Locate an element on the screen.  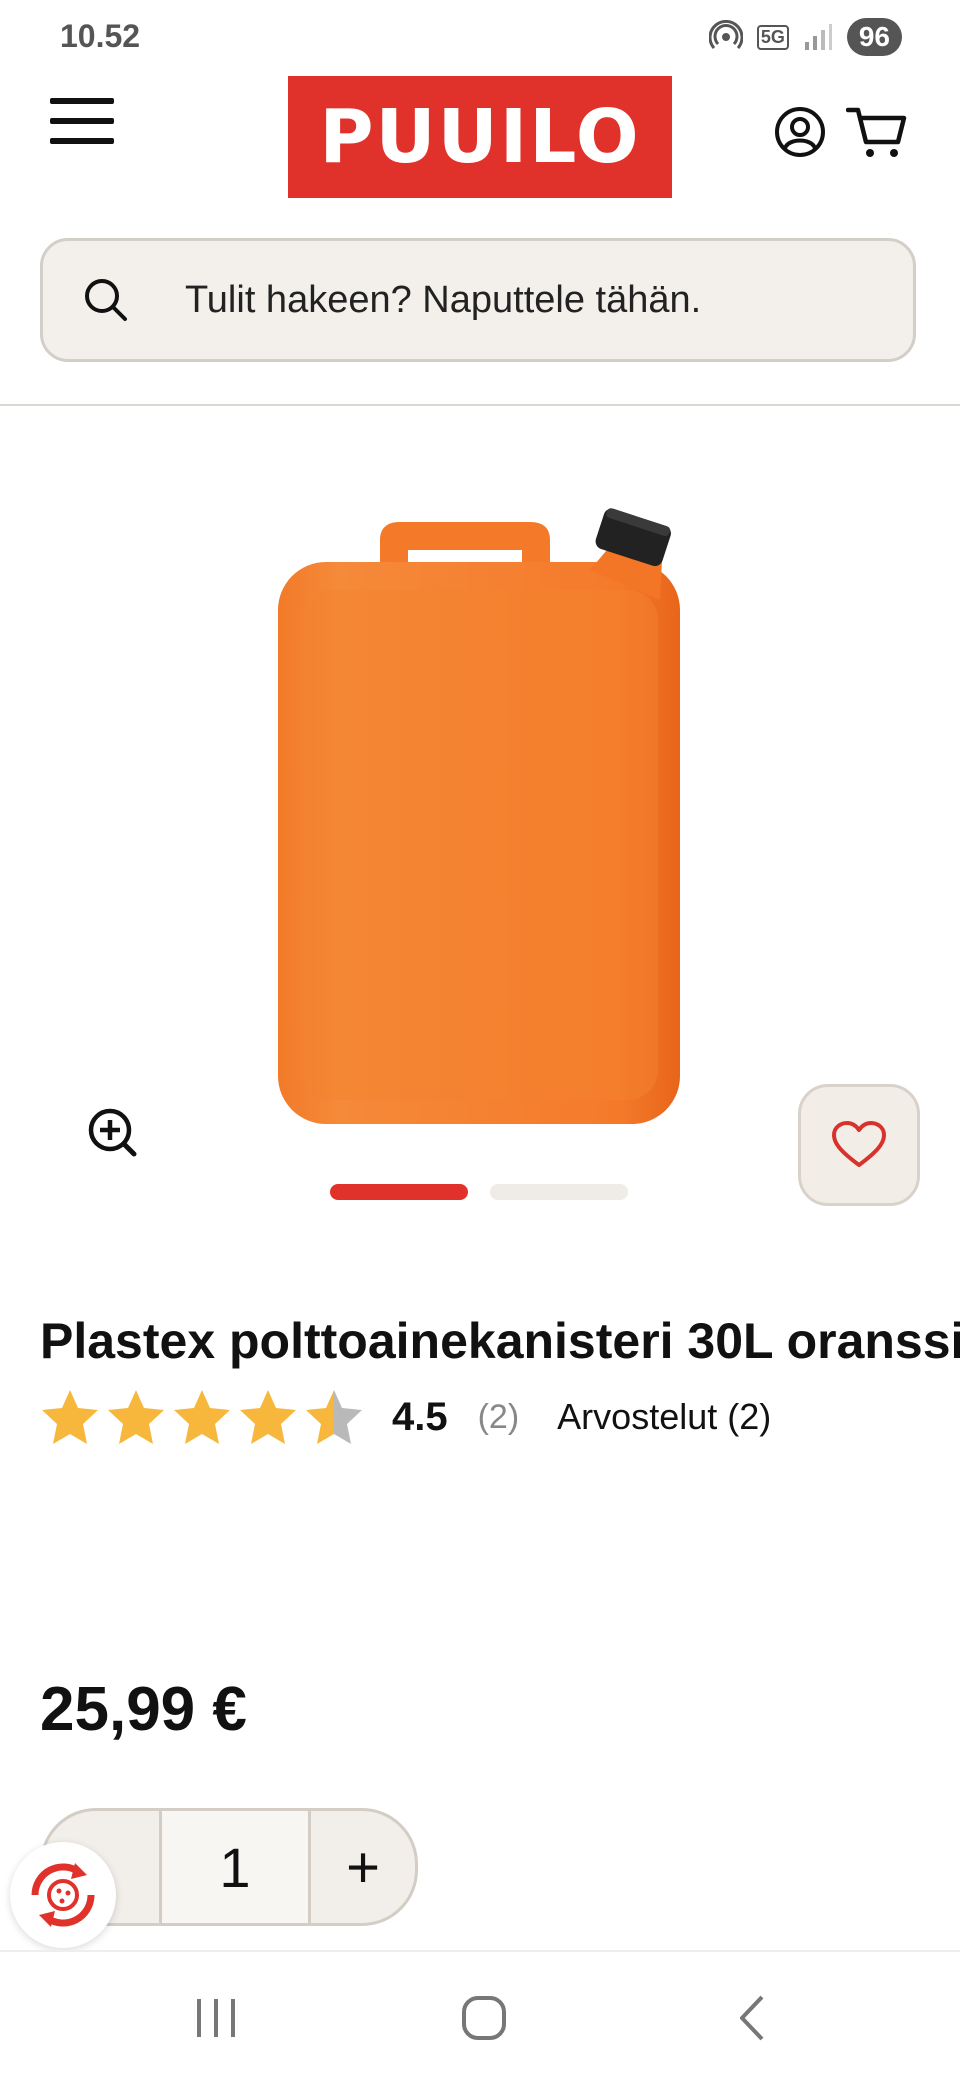
status-bar: 10.52 5G 96 is located at coordinates (480, 37).